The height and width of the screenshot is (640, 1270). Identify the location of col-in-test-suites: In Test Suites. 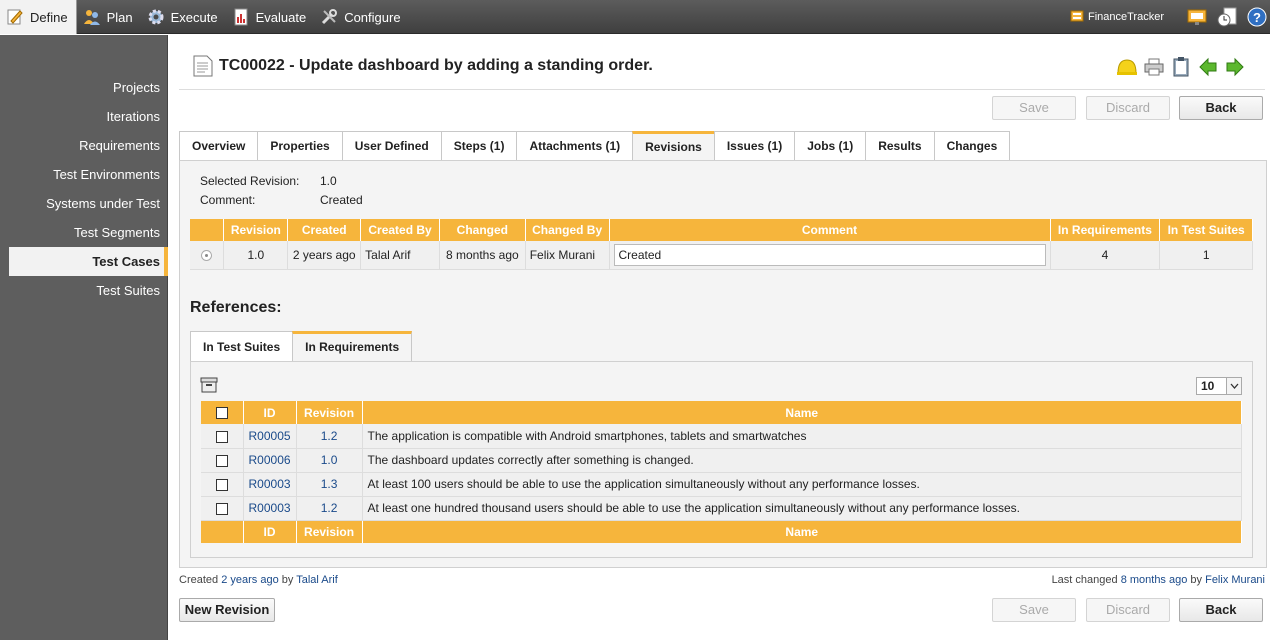
(1206, 230).